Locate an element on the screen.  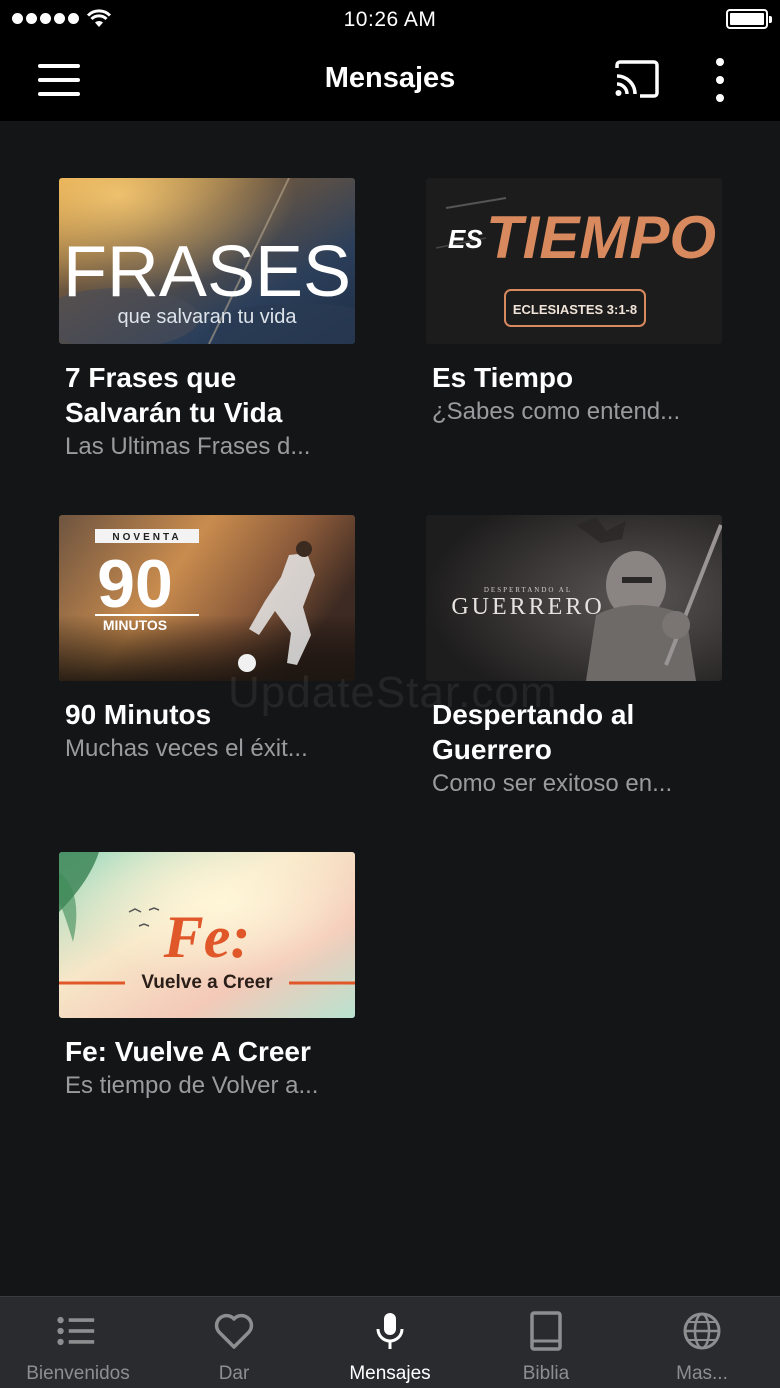
message-title: 7 Frases que Salvarán tu Vida is located at coordinates (174, 395).